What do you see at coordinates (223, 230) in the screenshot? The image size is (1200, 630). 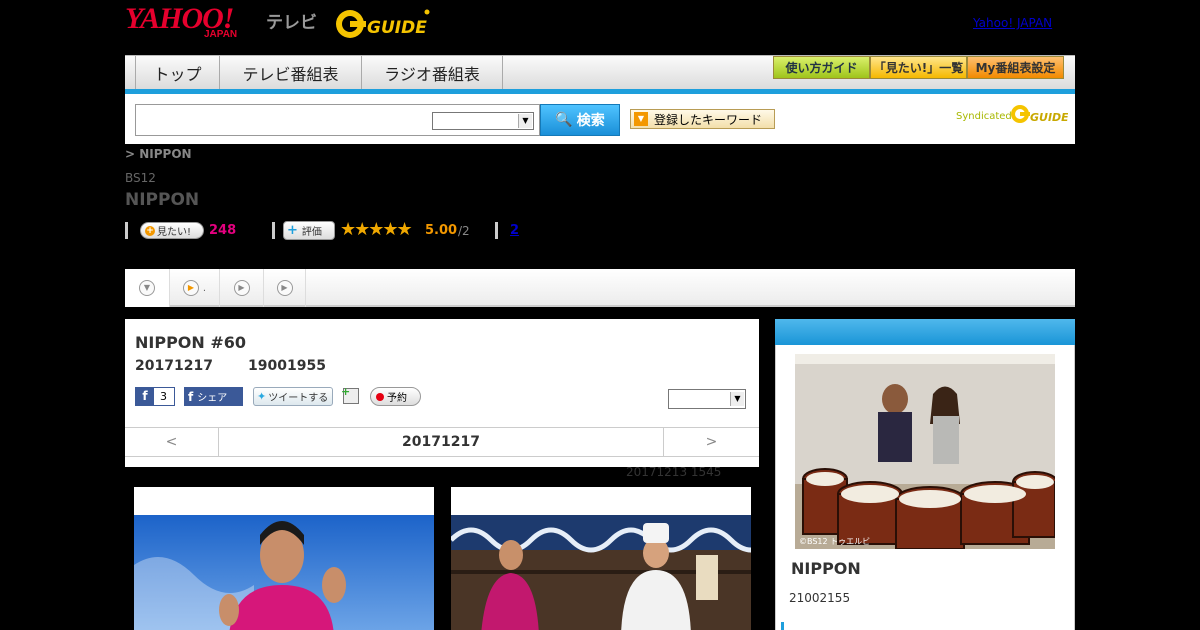 I see `mitai-count: 248` at bounding box center [223, 230].